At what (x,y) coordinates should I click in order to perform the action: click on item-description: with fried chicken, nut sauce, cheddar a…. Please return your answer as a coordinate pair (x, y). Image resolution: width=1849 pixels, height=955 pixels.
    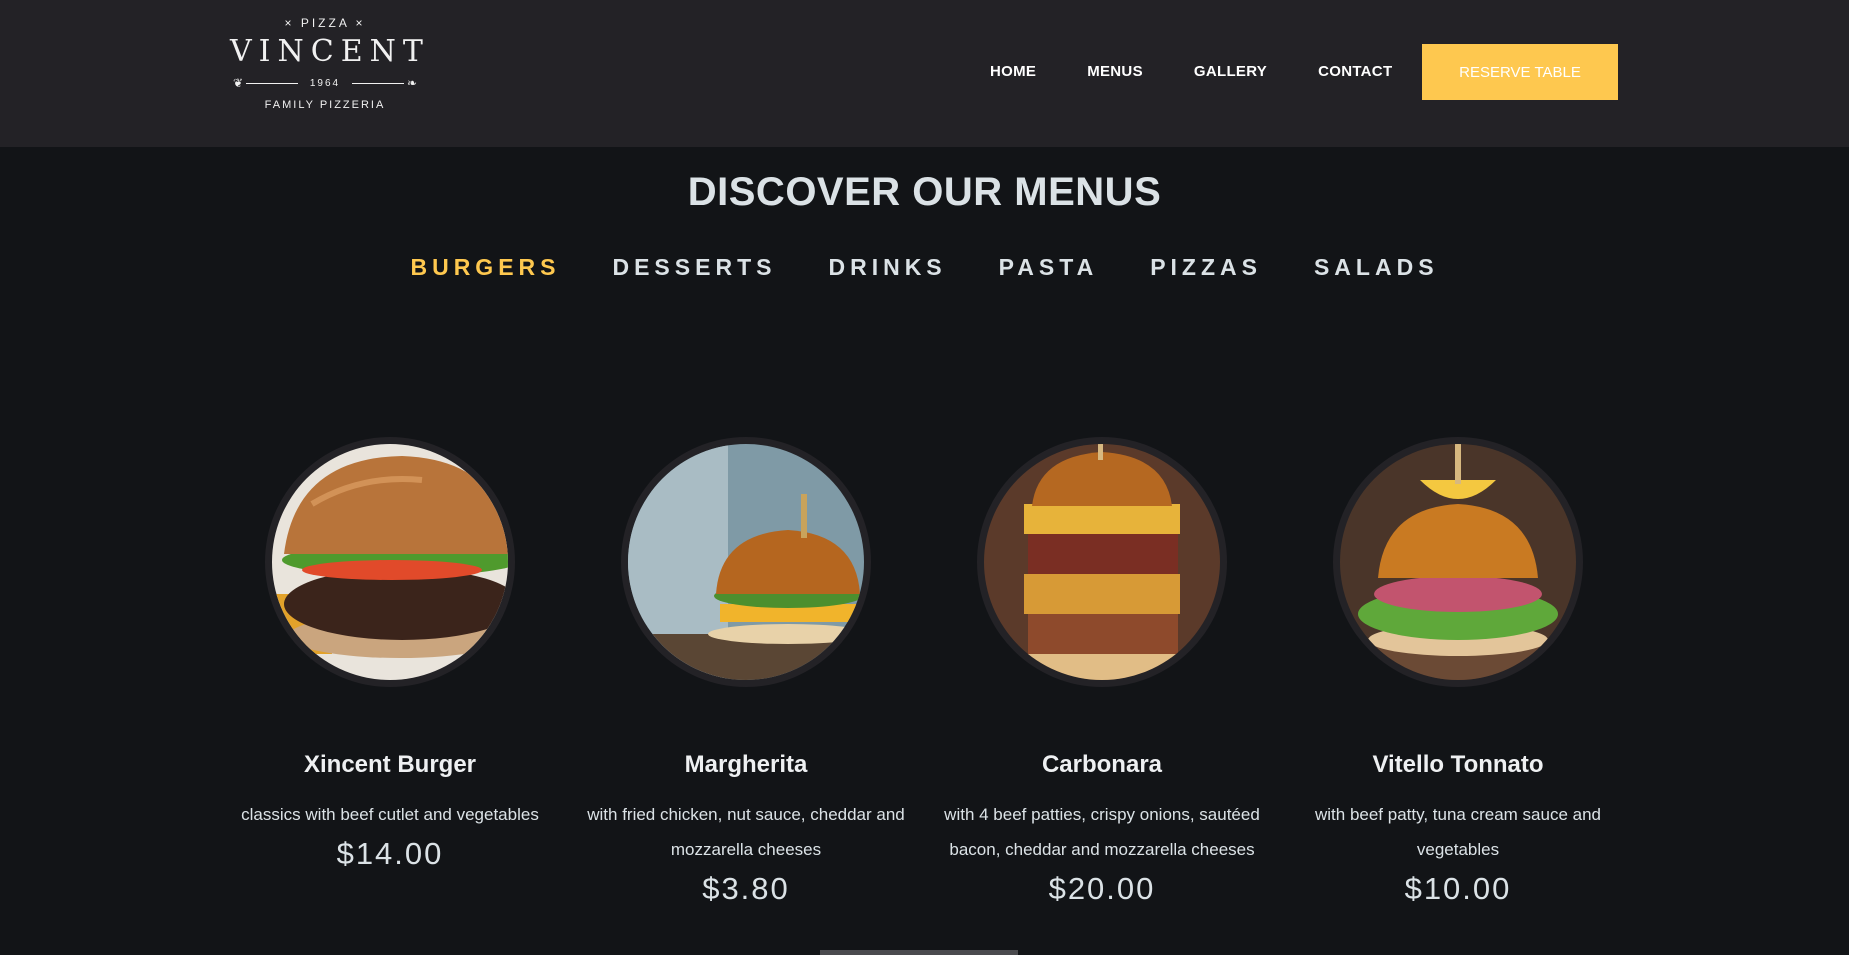
    Looking at the image, I should click on (746, 832).